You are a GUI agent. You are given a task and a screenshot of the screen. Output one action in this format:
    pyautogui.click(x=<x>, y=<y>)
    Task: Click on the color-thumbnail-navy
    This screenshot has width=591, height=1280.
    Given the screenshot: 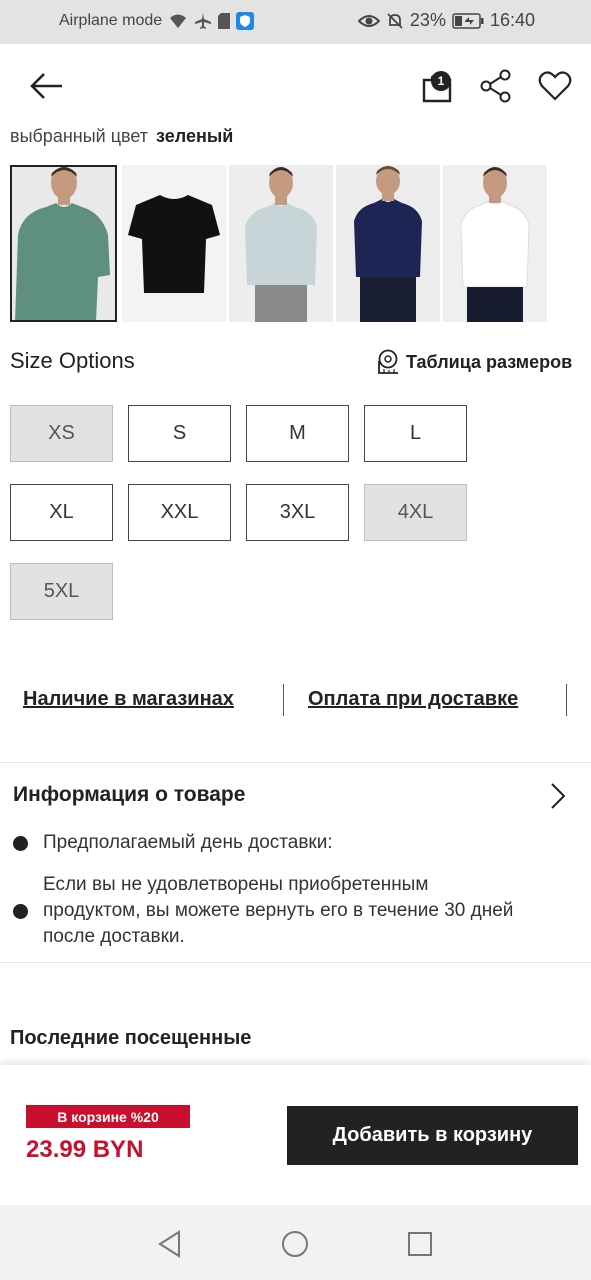 What is the action you would take?
    pyautogui.click(x=388, y=243)
    